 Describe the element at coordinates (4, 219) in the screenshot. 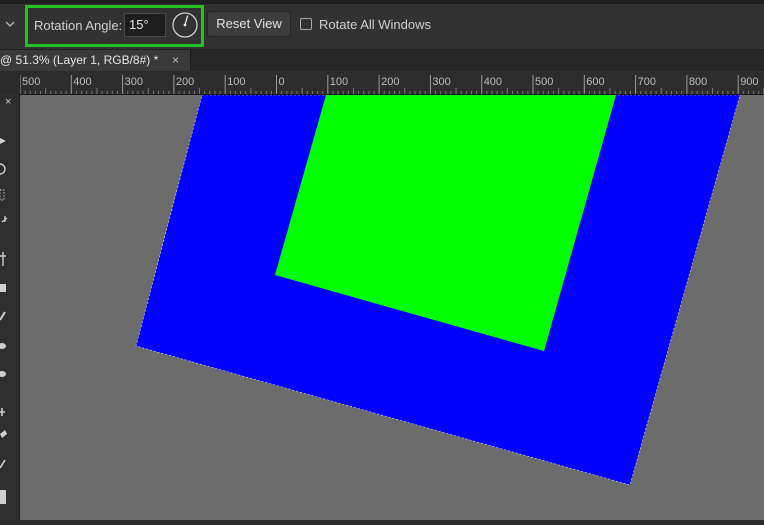

I see `magic-wand-icon` at that location.